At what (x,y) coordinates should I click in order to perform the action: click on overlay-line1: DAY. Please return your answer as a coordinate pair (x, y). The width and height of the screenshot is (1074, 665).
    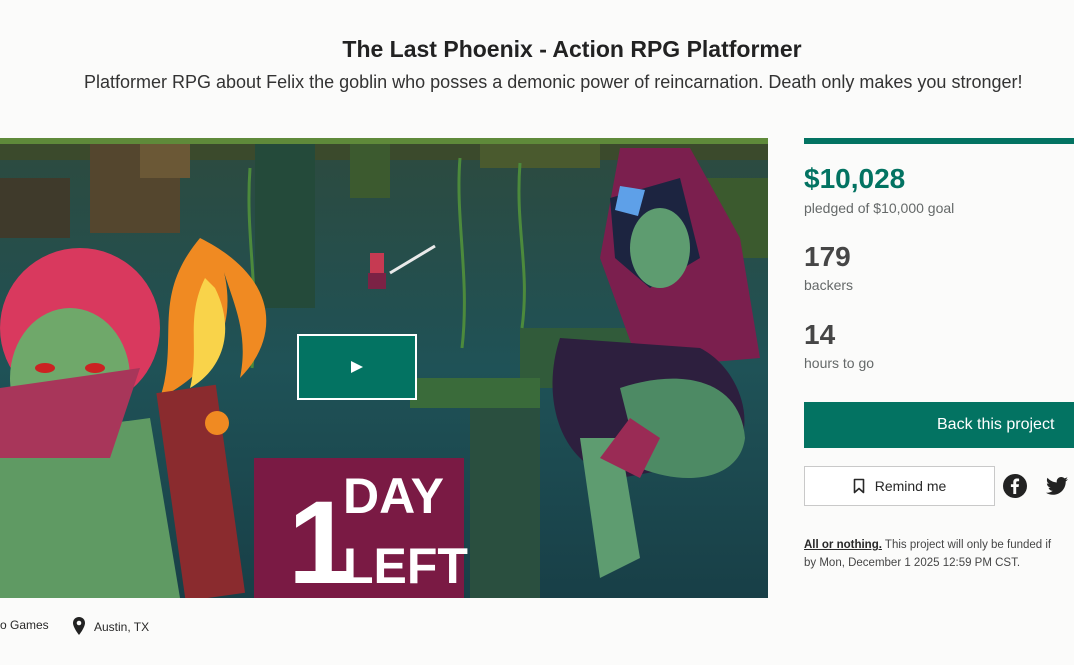
    Looking at the image, I should click on (393, 496).